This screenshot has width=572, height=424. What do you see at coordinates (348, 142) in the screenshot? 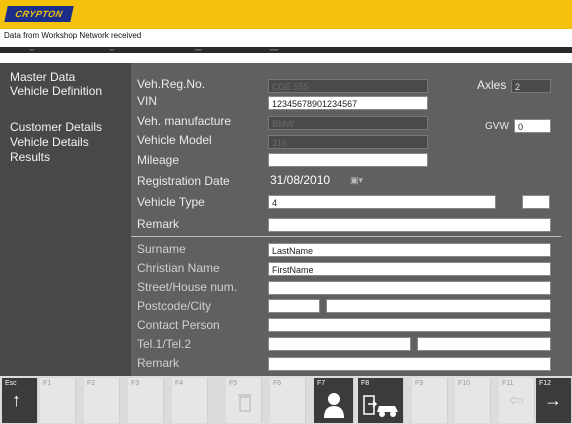
I see `model-input: 316` at bounding box center [348, 142].